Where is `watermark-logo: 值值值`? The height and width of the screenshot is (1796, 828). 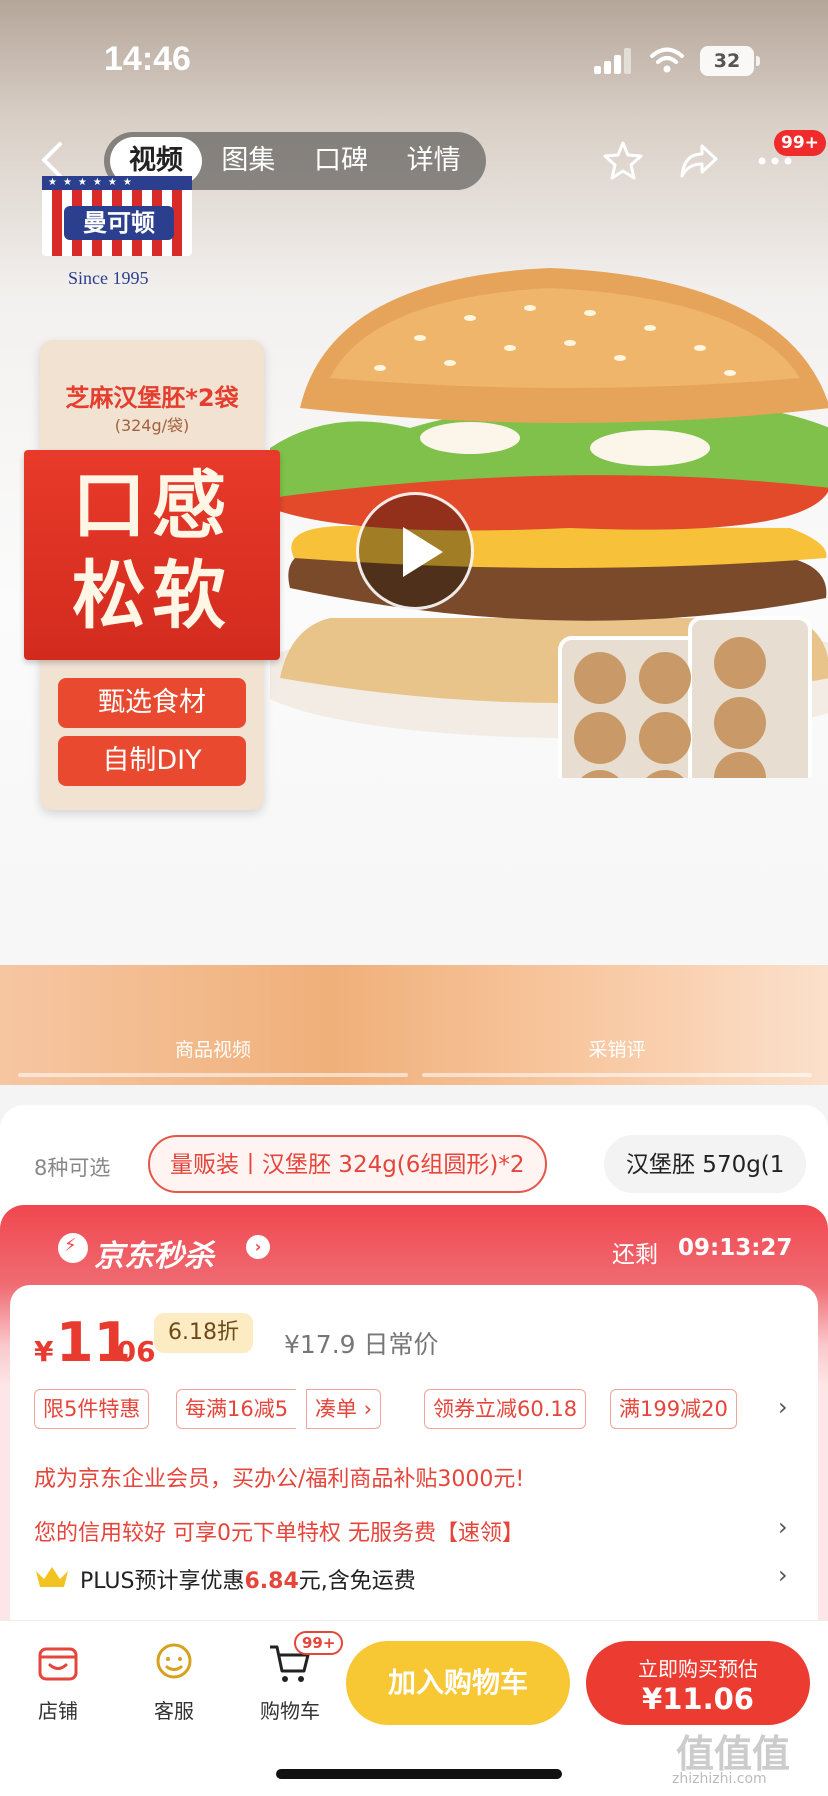
watermark-logo: 值值值 is located at coordinates (733, 1754).